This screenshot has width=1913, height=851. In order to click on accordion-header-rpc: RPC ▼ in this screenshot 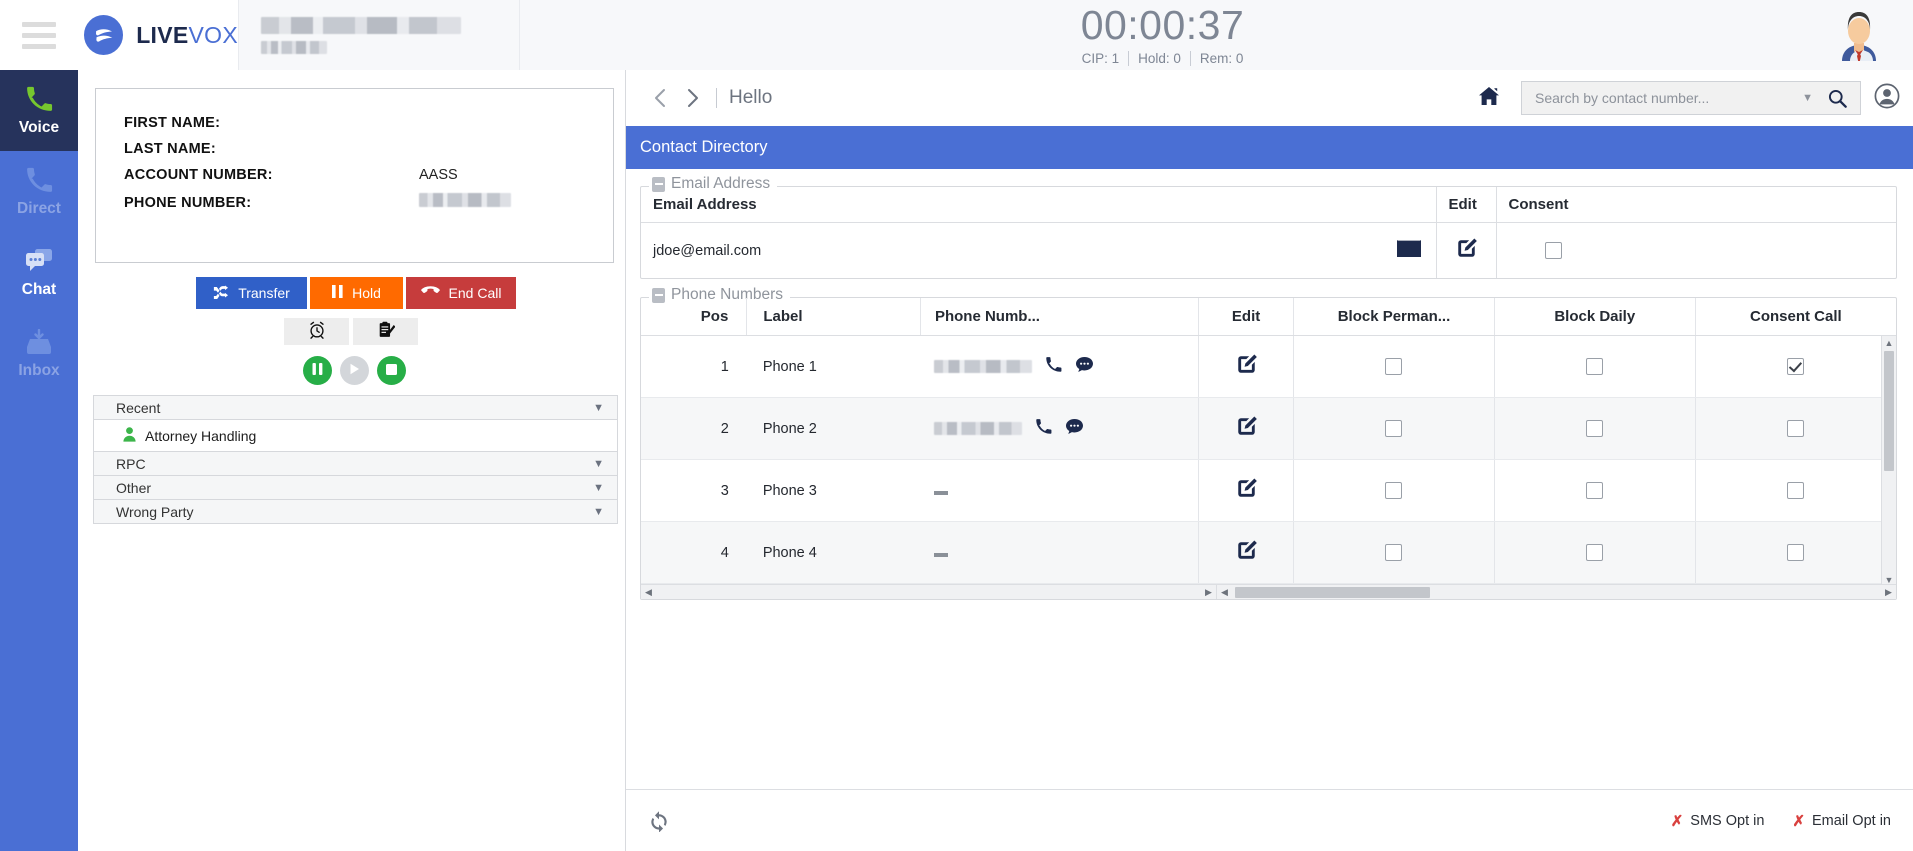, I will do `click(355, 463)`.